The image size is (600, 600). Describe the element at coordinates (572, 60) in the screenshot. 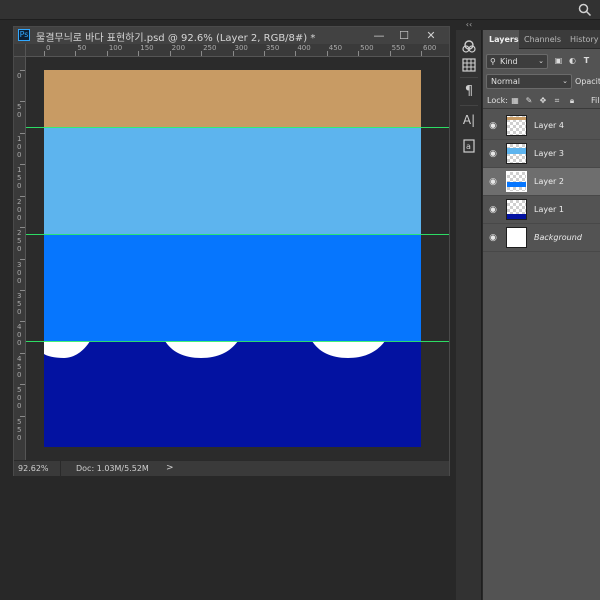

I see `adjustment-filter-icon: ◐` at that location.